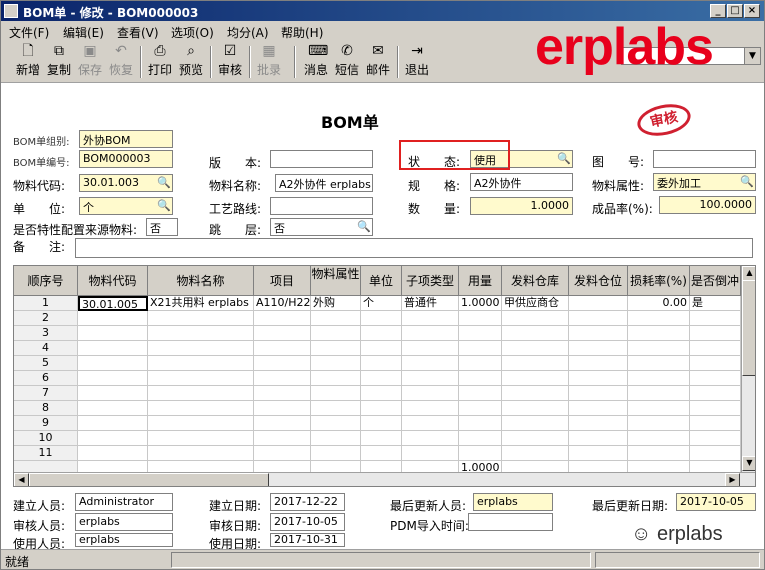 The height and width of the screenshot is (570, 765). I want to click on menu-view: 查看(V), so click(138, 32).